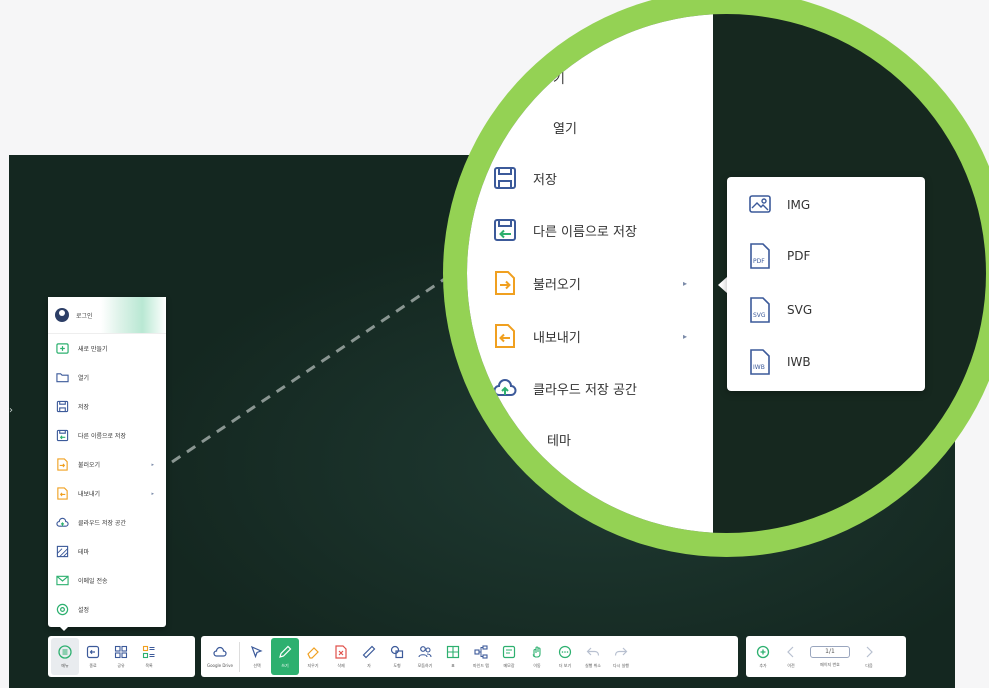  Describe the element at coordinates (313, 665) in the screenshot. I see `toolbar-label: 지우기` at that location.